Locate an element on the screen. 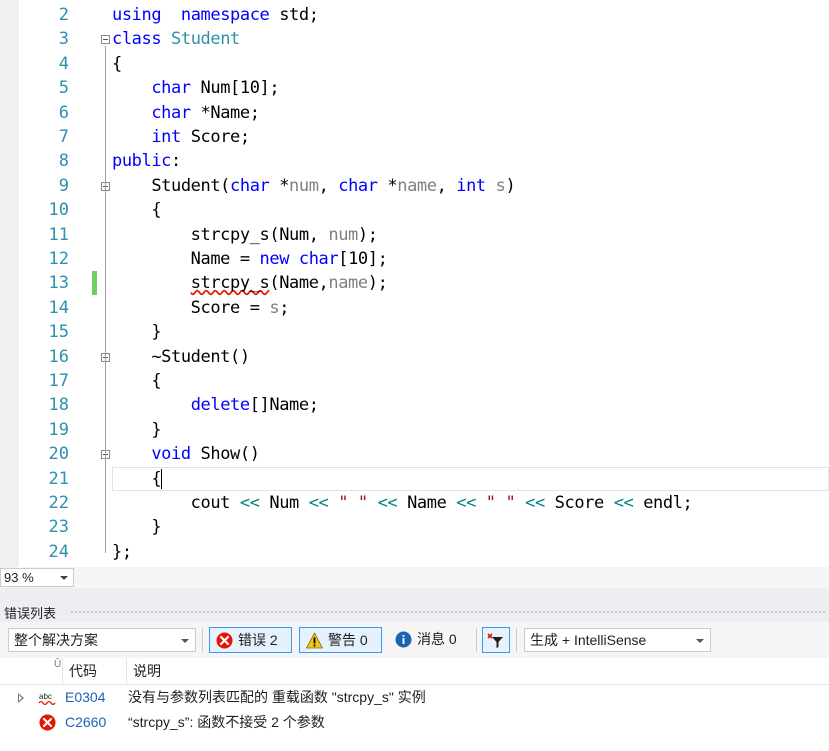 Image resolution: width=829 pixels, height=751 pixels. title-bar-grip is located at coordinates (447, 612).